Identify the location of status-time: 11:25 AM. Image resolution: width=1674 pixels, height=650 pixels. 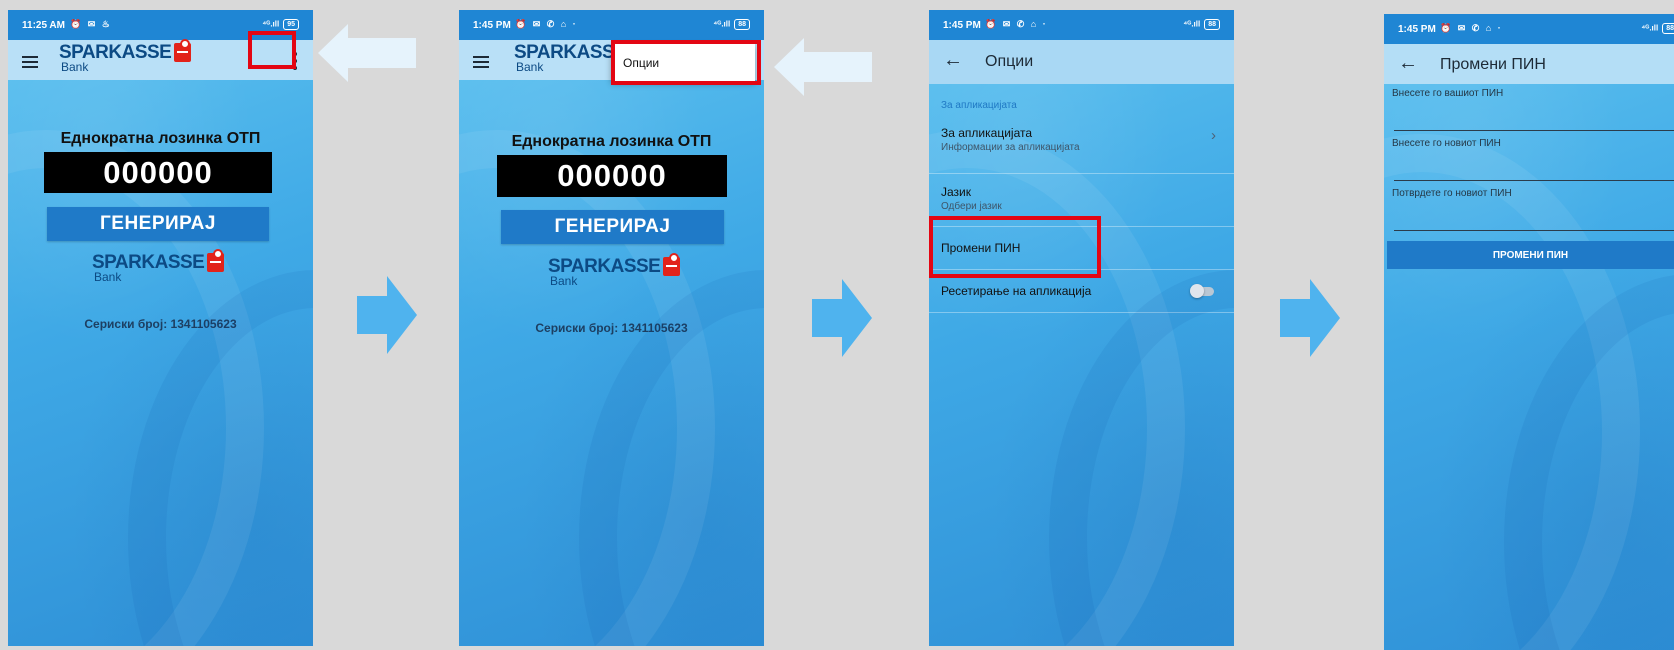
(43, 25).